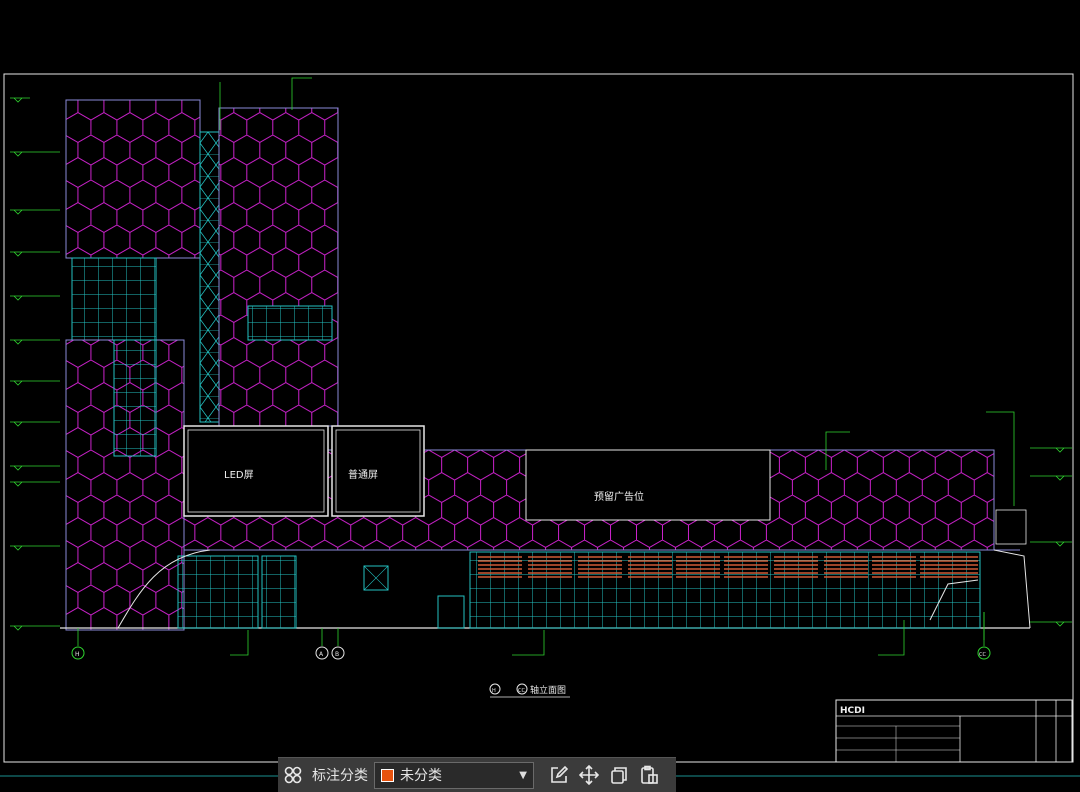 The width and height of the screenshot is (1080, 792). What do you see at coordinates (619, 775) in the screenshot?
I see `copy-icon` at bounding box center [619, 775].